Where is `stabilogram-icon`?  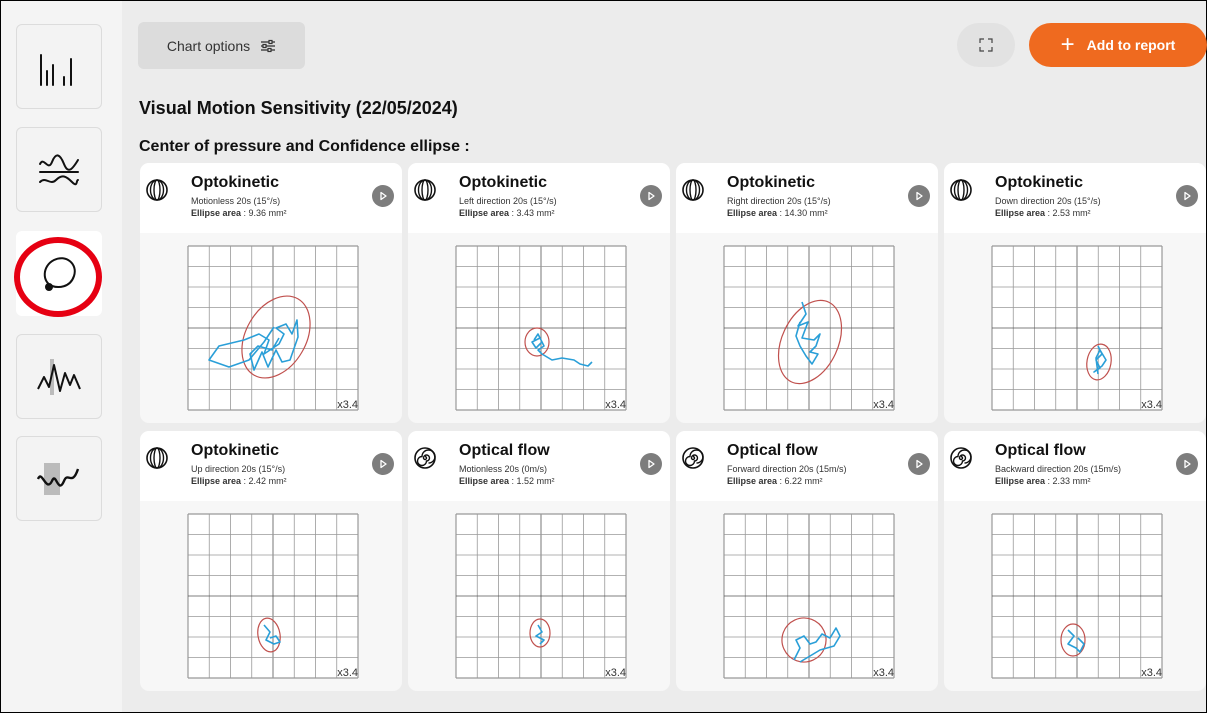 stabilogram-icon is located at coordinates (59, 273).